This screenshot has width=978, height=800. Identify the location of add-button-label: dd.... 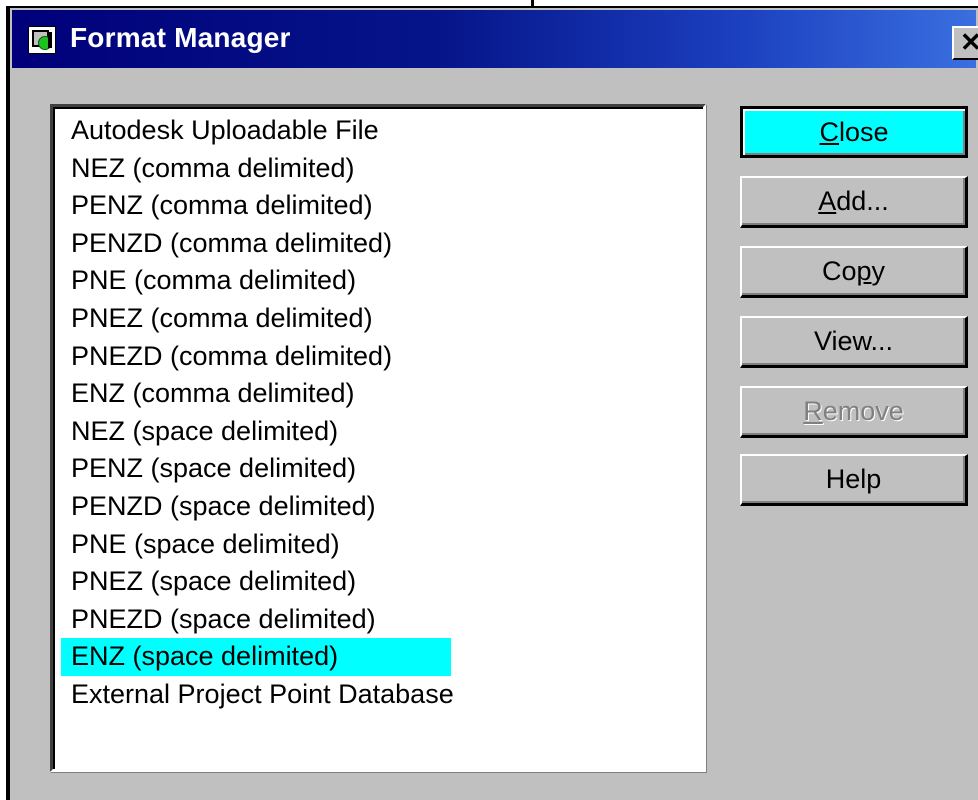
(862, 201).